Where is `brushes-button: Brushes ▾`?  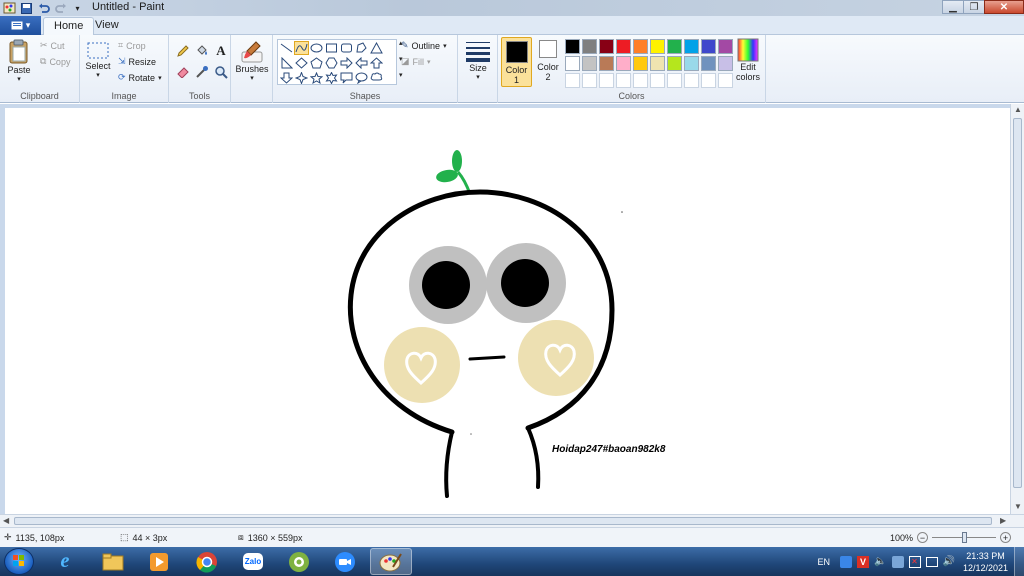 brushes-button: Brushes ▾ is located at coordinates (252, 61).